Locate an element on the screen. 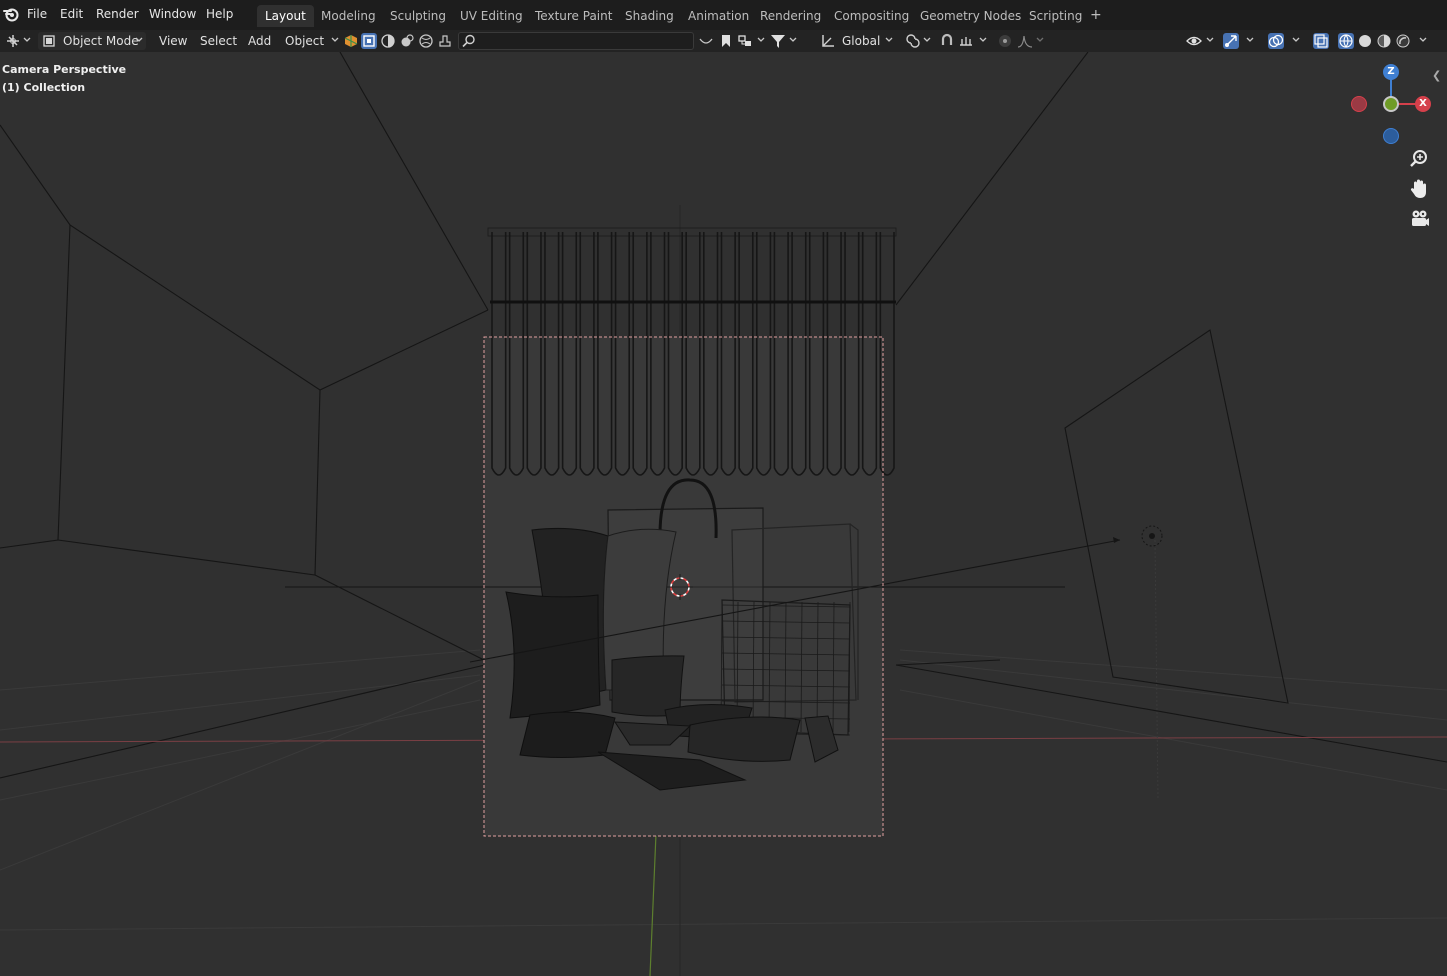  object-mode-icon is located at coordinates (49, 41).